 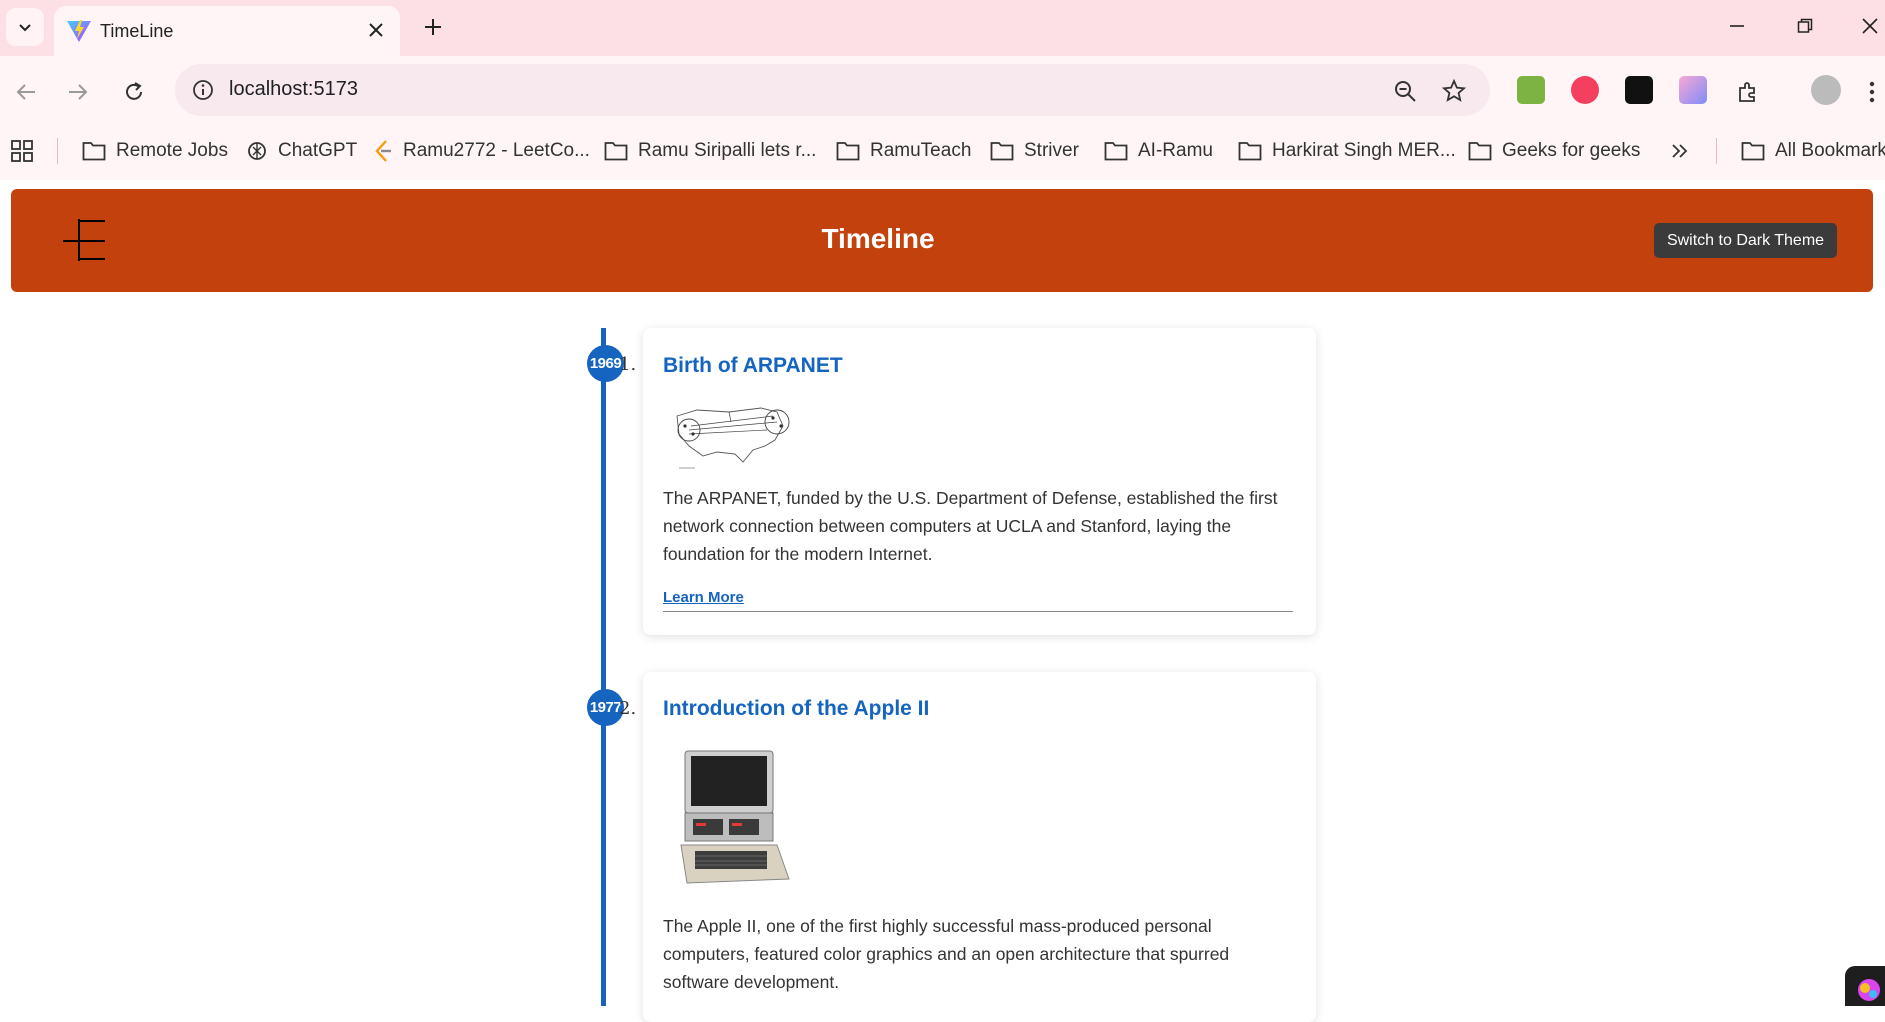 What do you see at coordinates (832, 90) in the screenshot?
I see `address-bar: localhost:5173` at bounding box center [832, 90].